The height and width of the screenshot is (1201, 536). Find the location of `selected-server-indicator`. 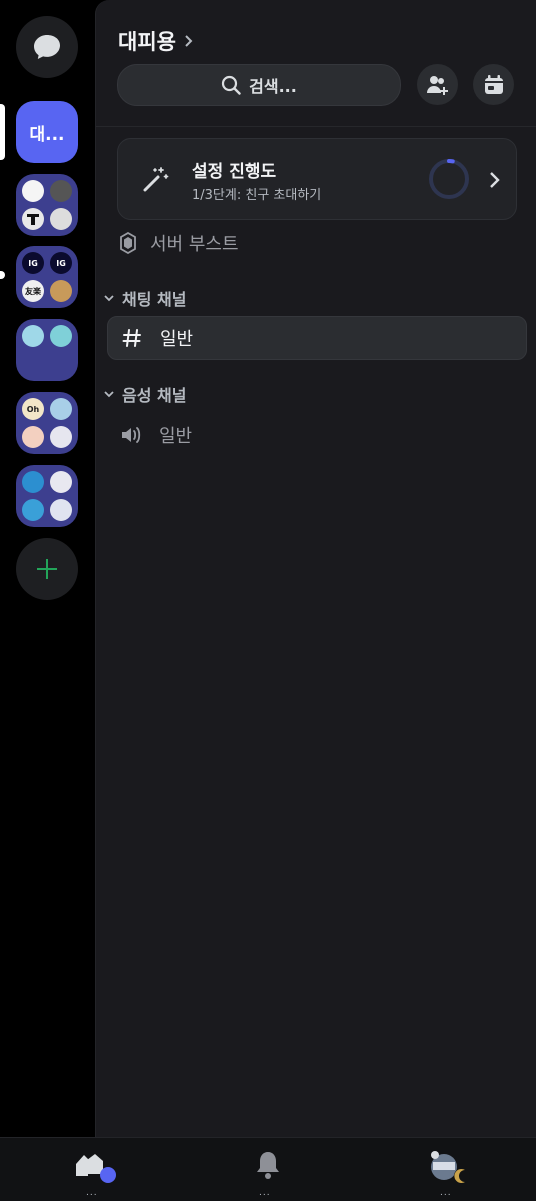

selected-server-indicator is located at coordinates (2, 132).